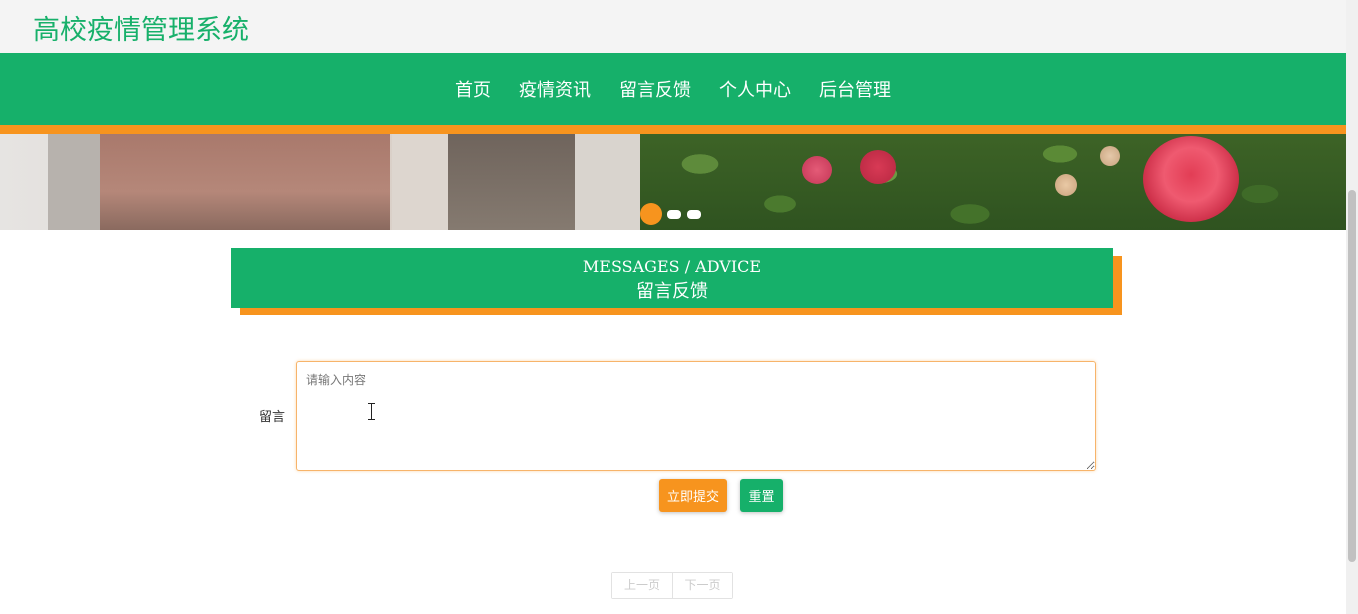 The height and width of the screenshot is (614, 1358). I want to click on section-title-cn: 留言反馈, so click(672, 291).